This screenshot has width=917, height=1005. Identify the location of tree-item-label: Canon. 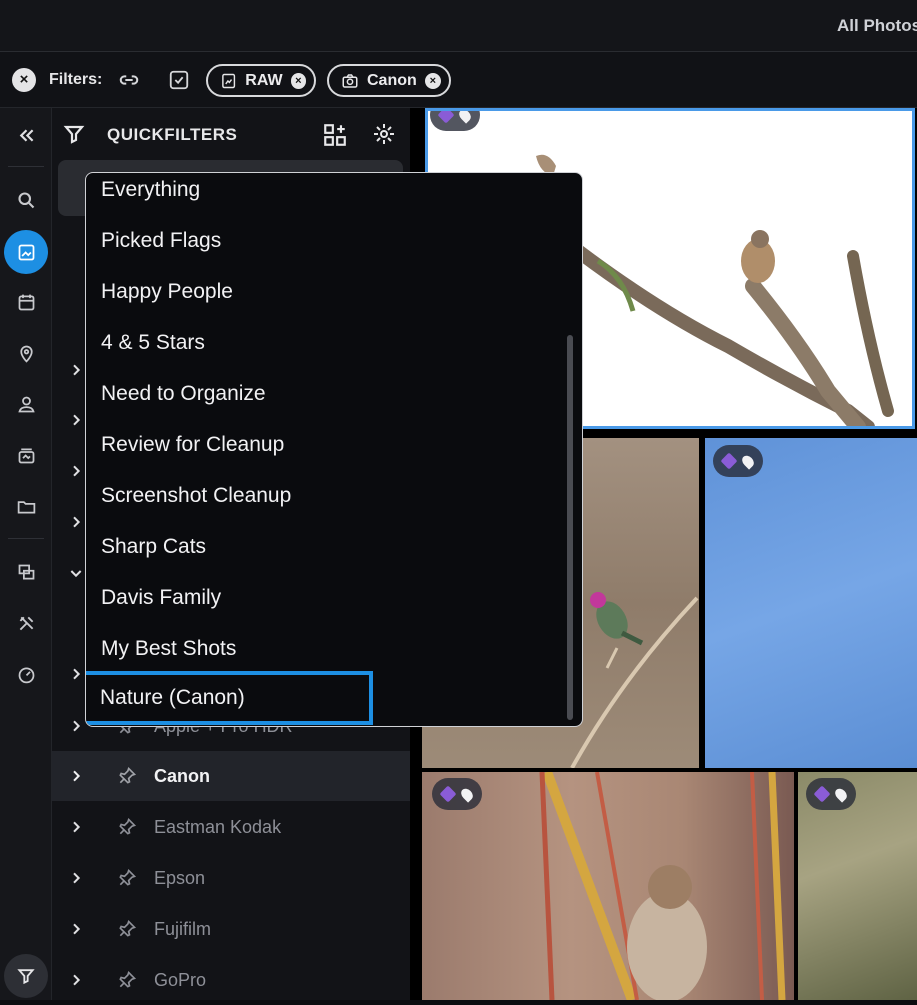
(182, 775).